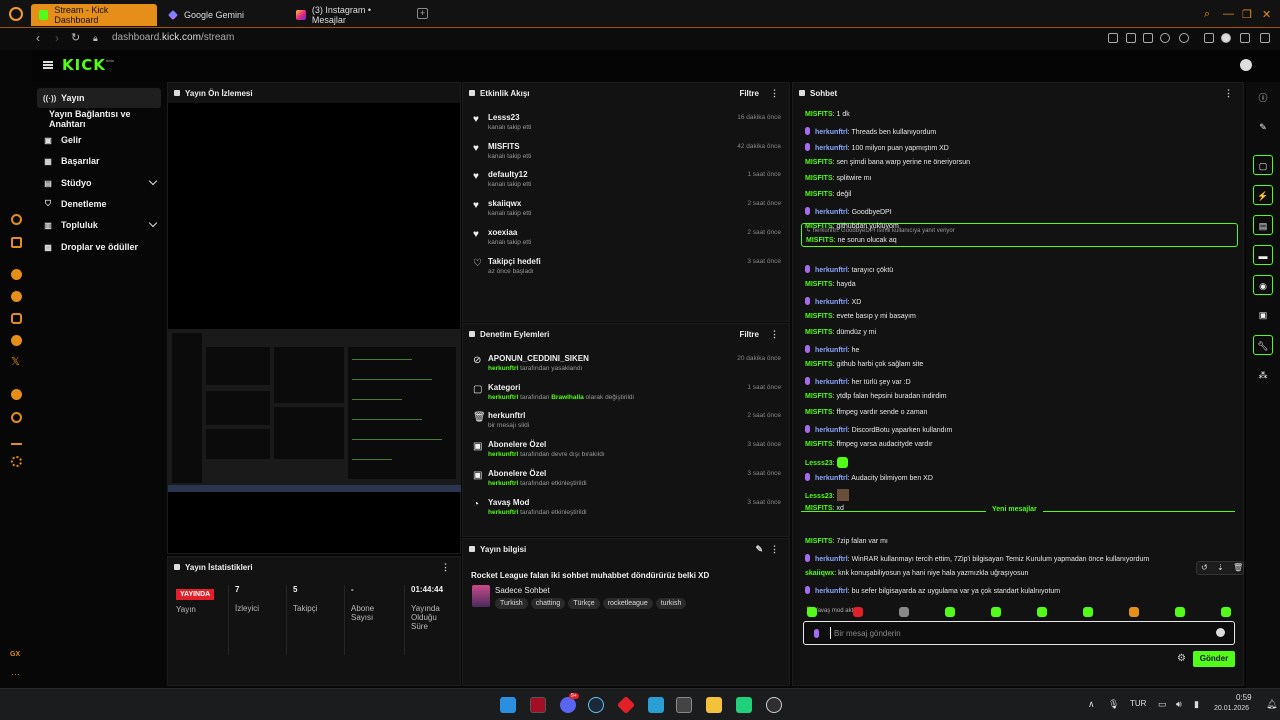  I want to click on heart-icon, so click(1184, 38).